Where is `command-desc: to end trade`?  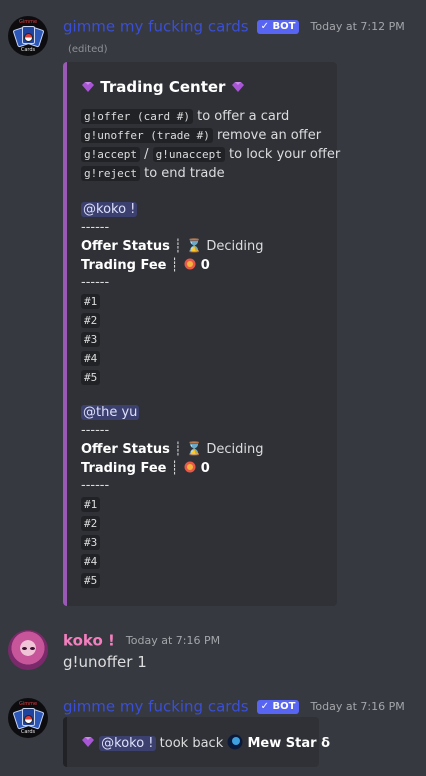
command-desc: to end trade is located at coordinates (182, 173).